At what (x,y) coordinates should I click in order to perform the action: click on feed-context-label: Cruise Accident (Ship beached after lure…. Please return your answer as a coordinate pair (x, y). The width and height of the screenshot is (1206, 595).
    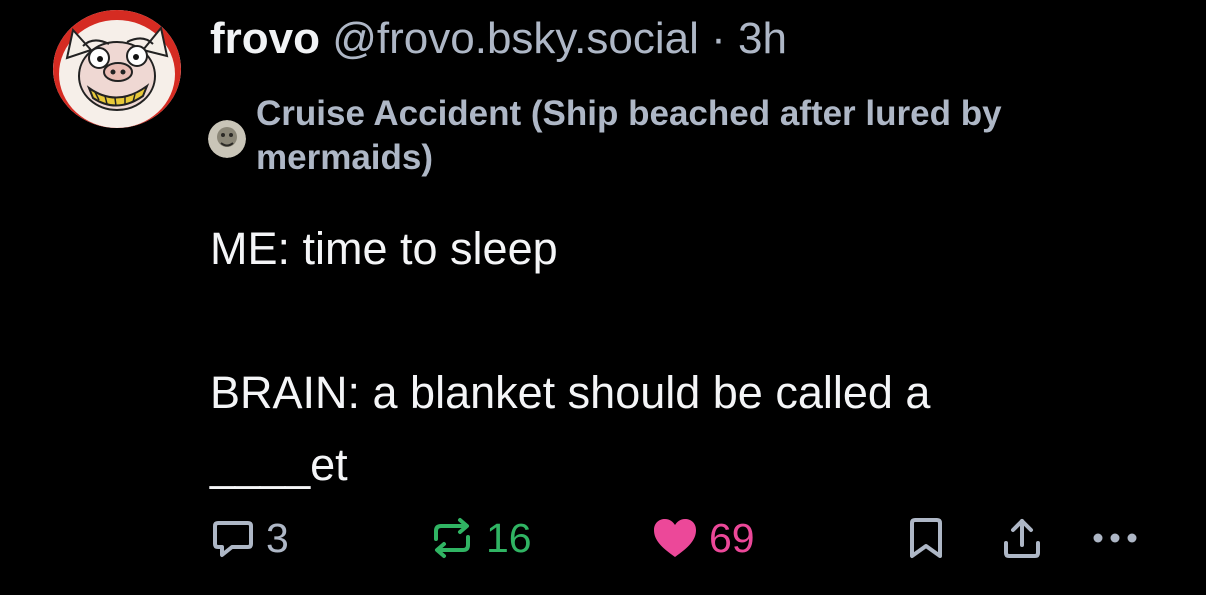
    Looking at the image, I should click on (629, 135).